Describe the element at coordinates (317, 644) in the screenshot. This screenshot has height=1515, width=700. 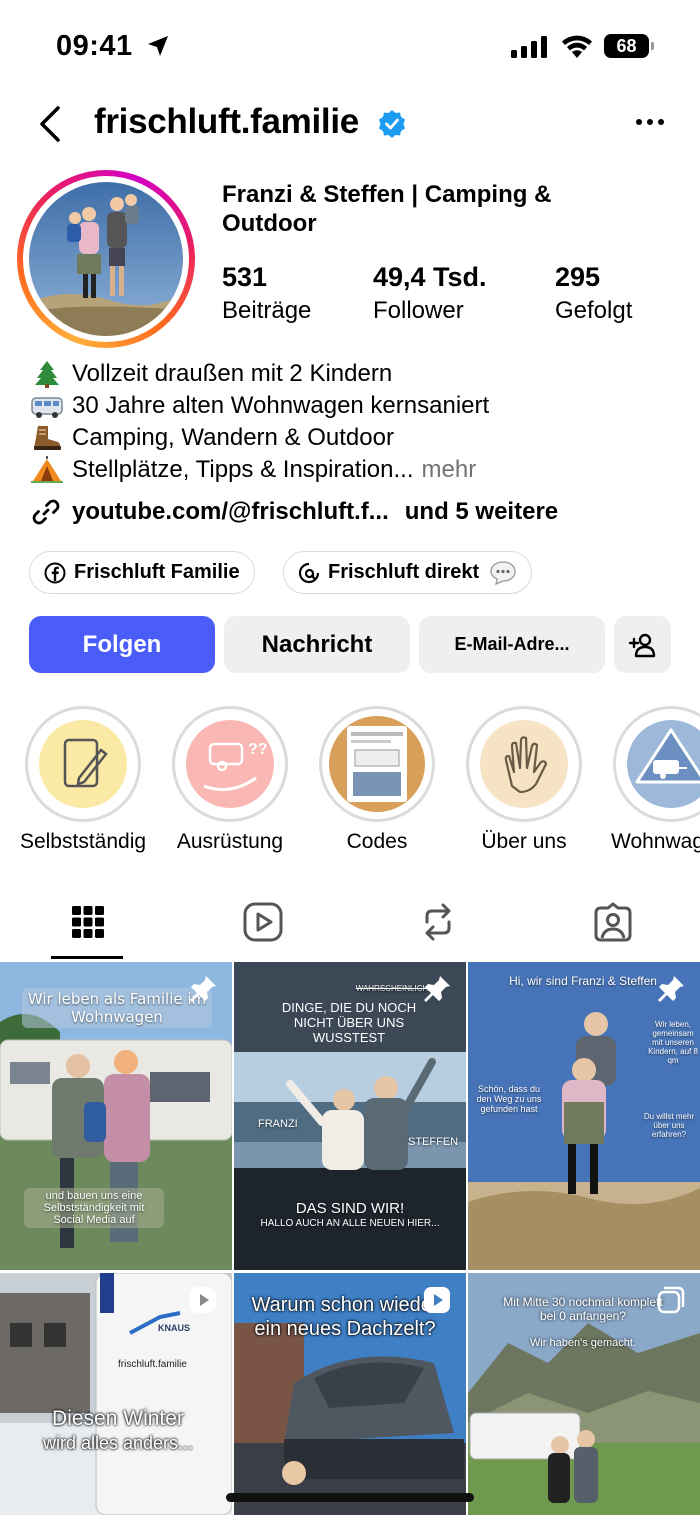
I see `message-button: Nachricht` at that location.